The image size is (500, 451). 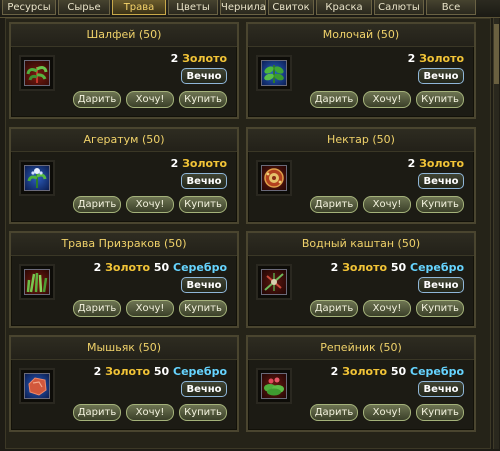 I want to click on arsenic-icon, so click(x=37, y=386).